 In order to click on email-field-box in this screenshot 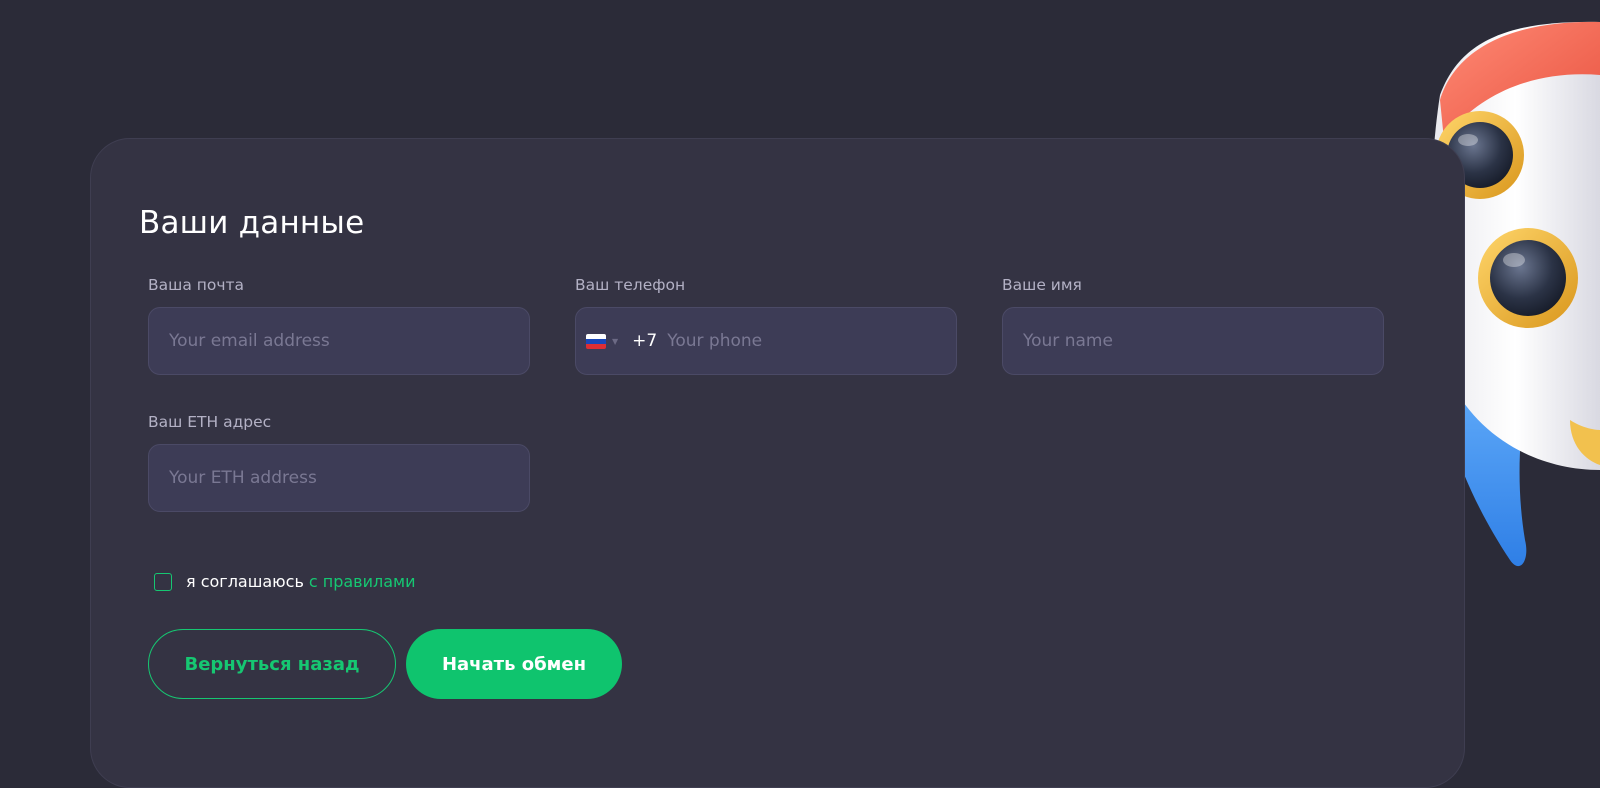, I will do `click(339, 341)`.